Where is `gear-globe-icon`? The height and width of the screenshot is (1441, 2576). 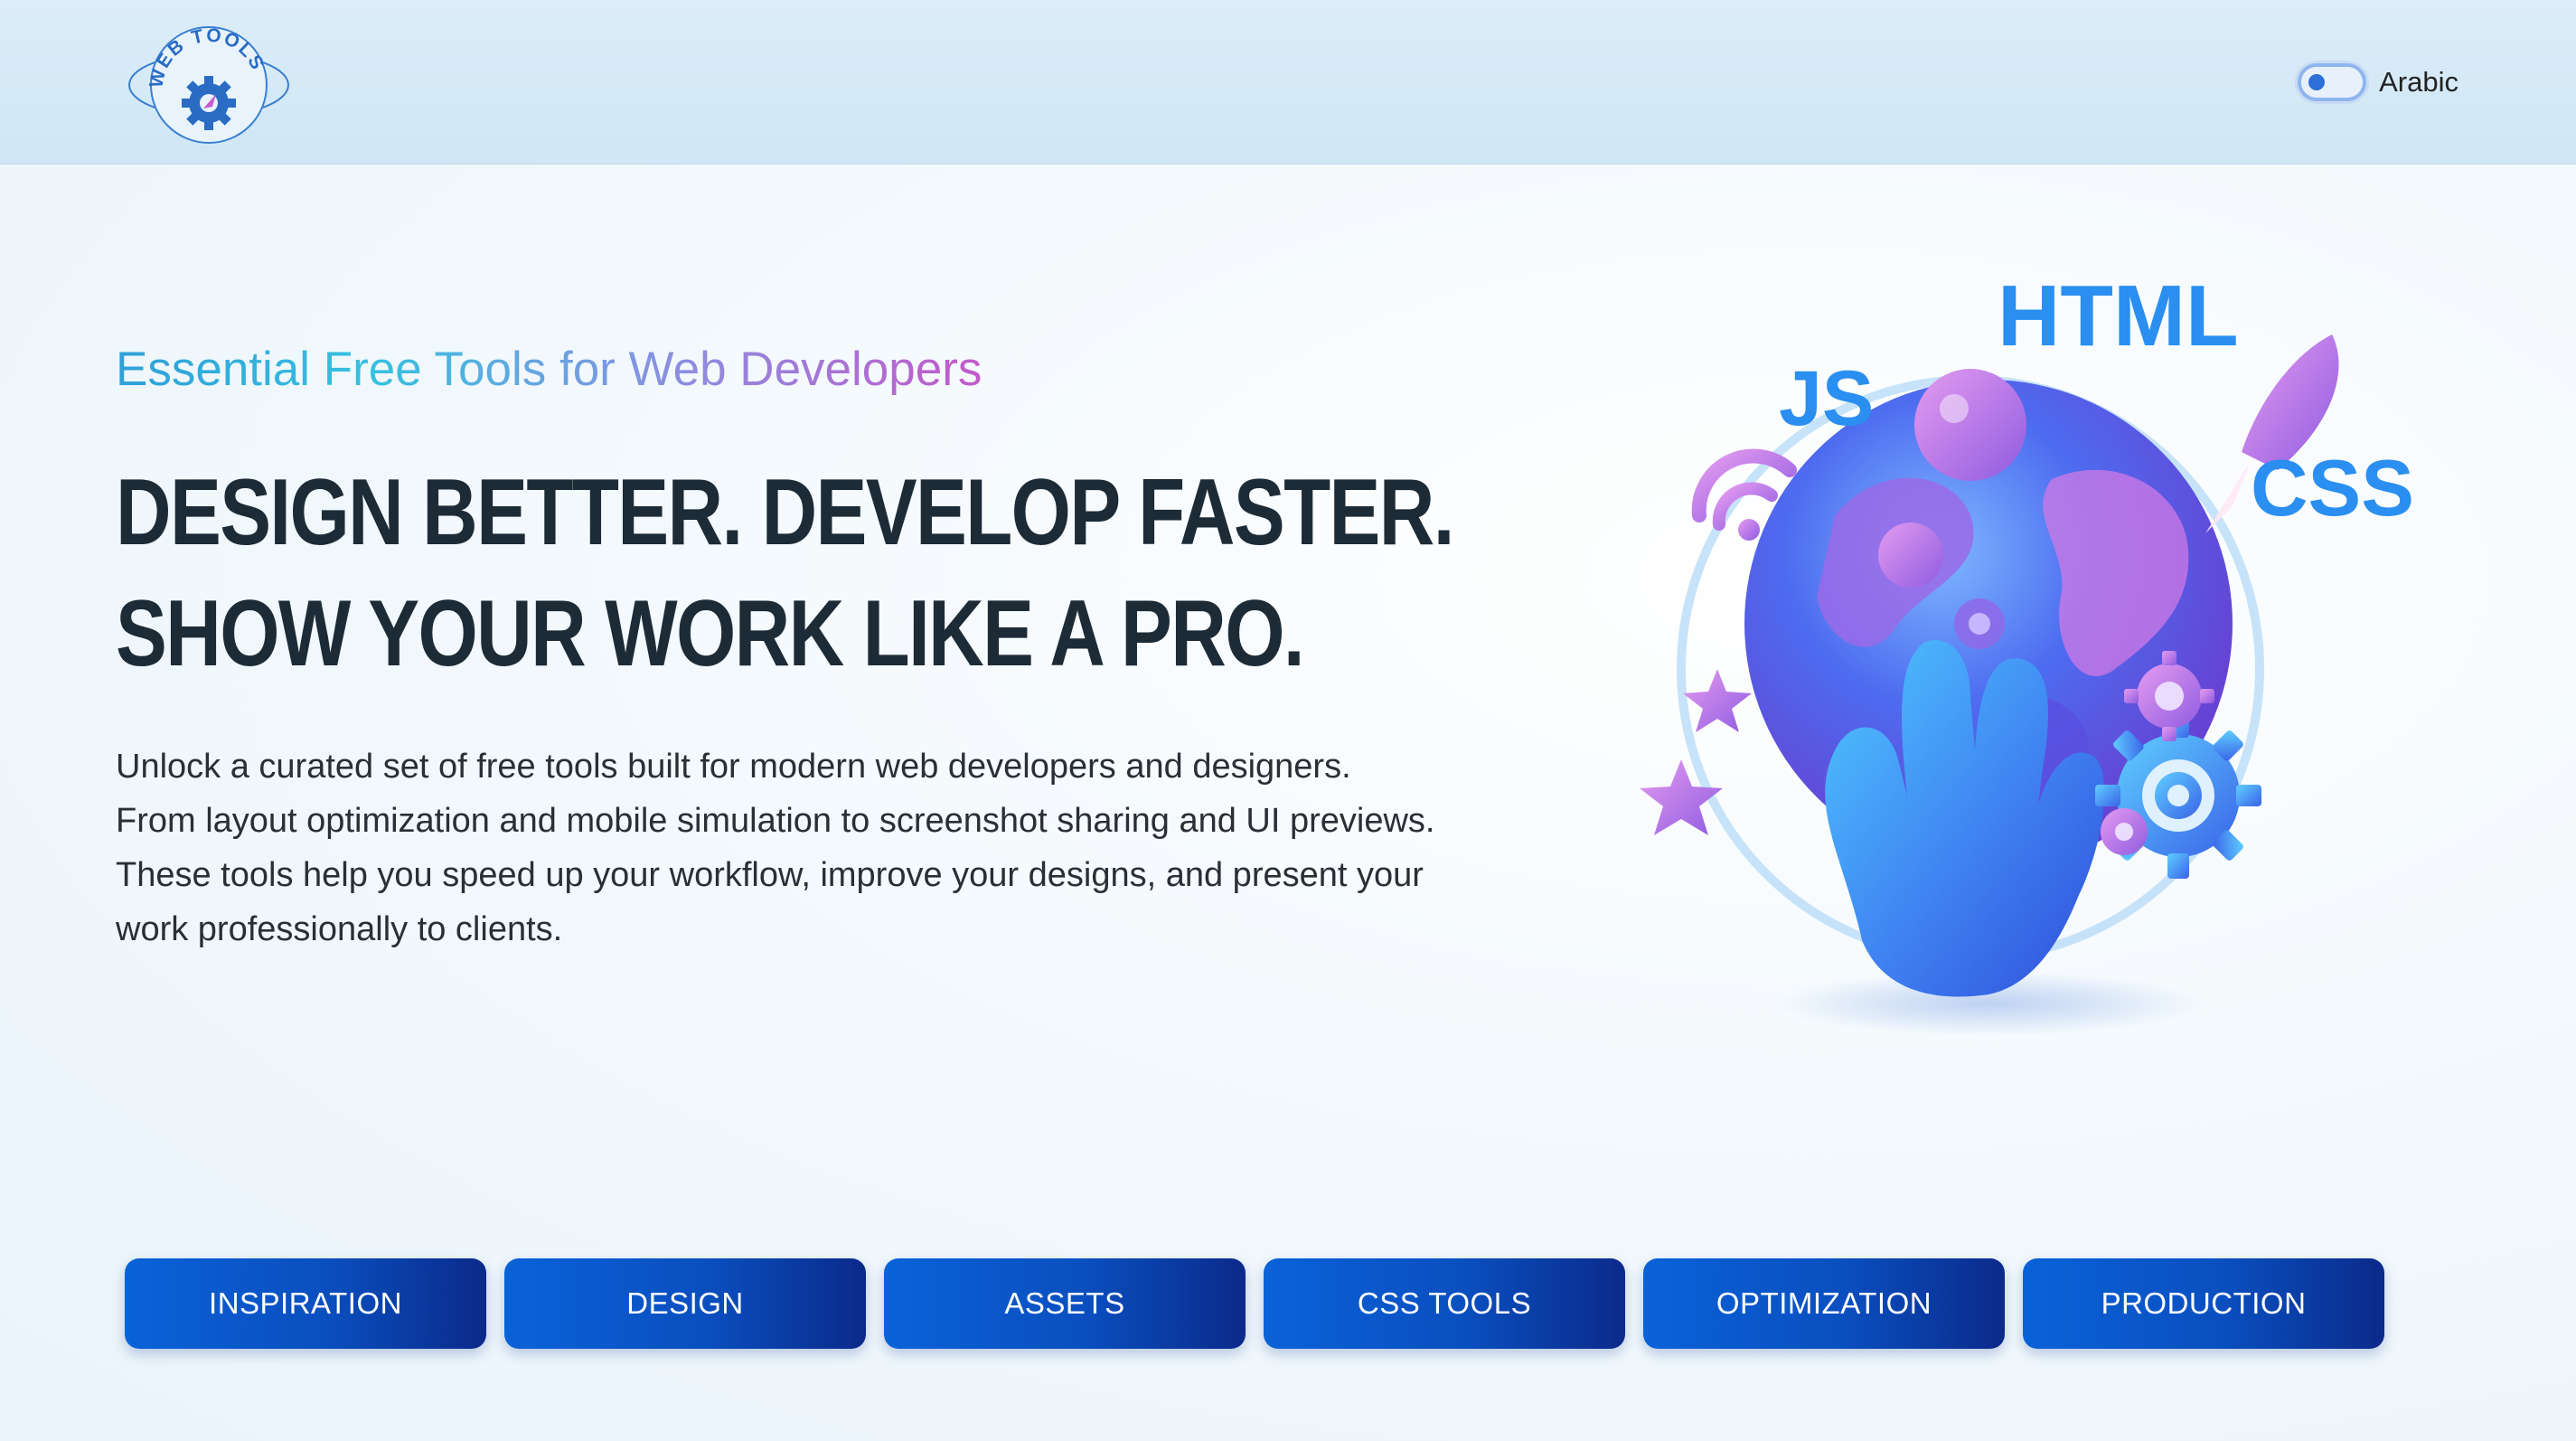
gear-globe-icon is located at coordinates (1980, 623).